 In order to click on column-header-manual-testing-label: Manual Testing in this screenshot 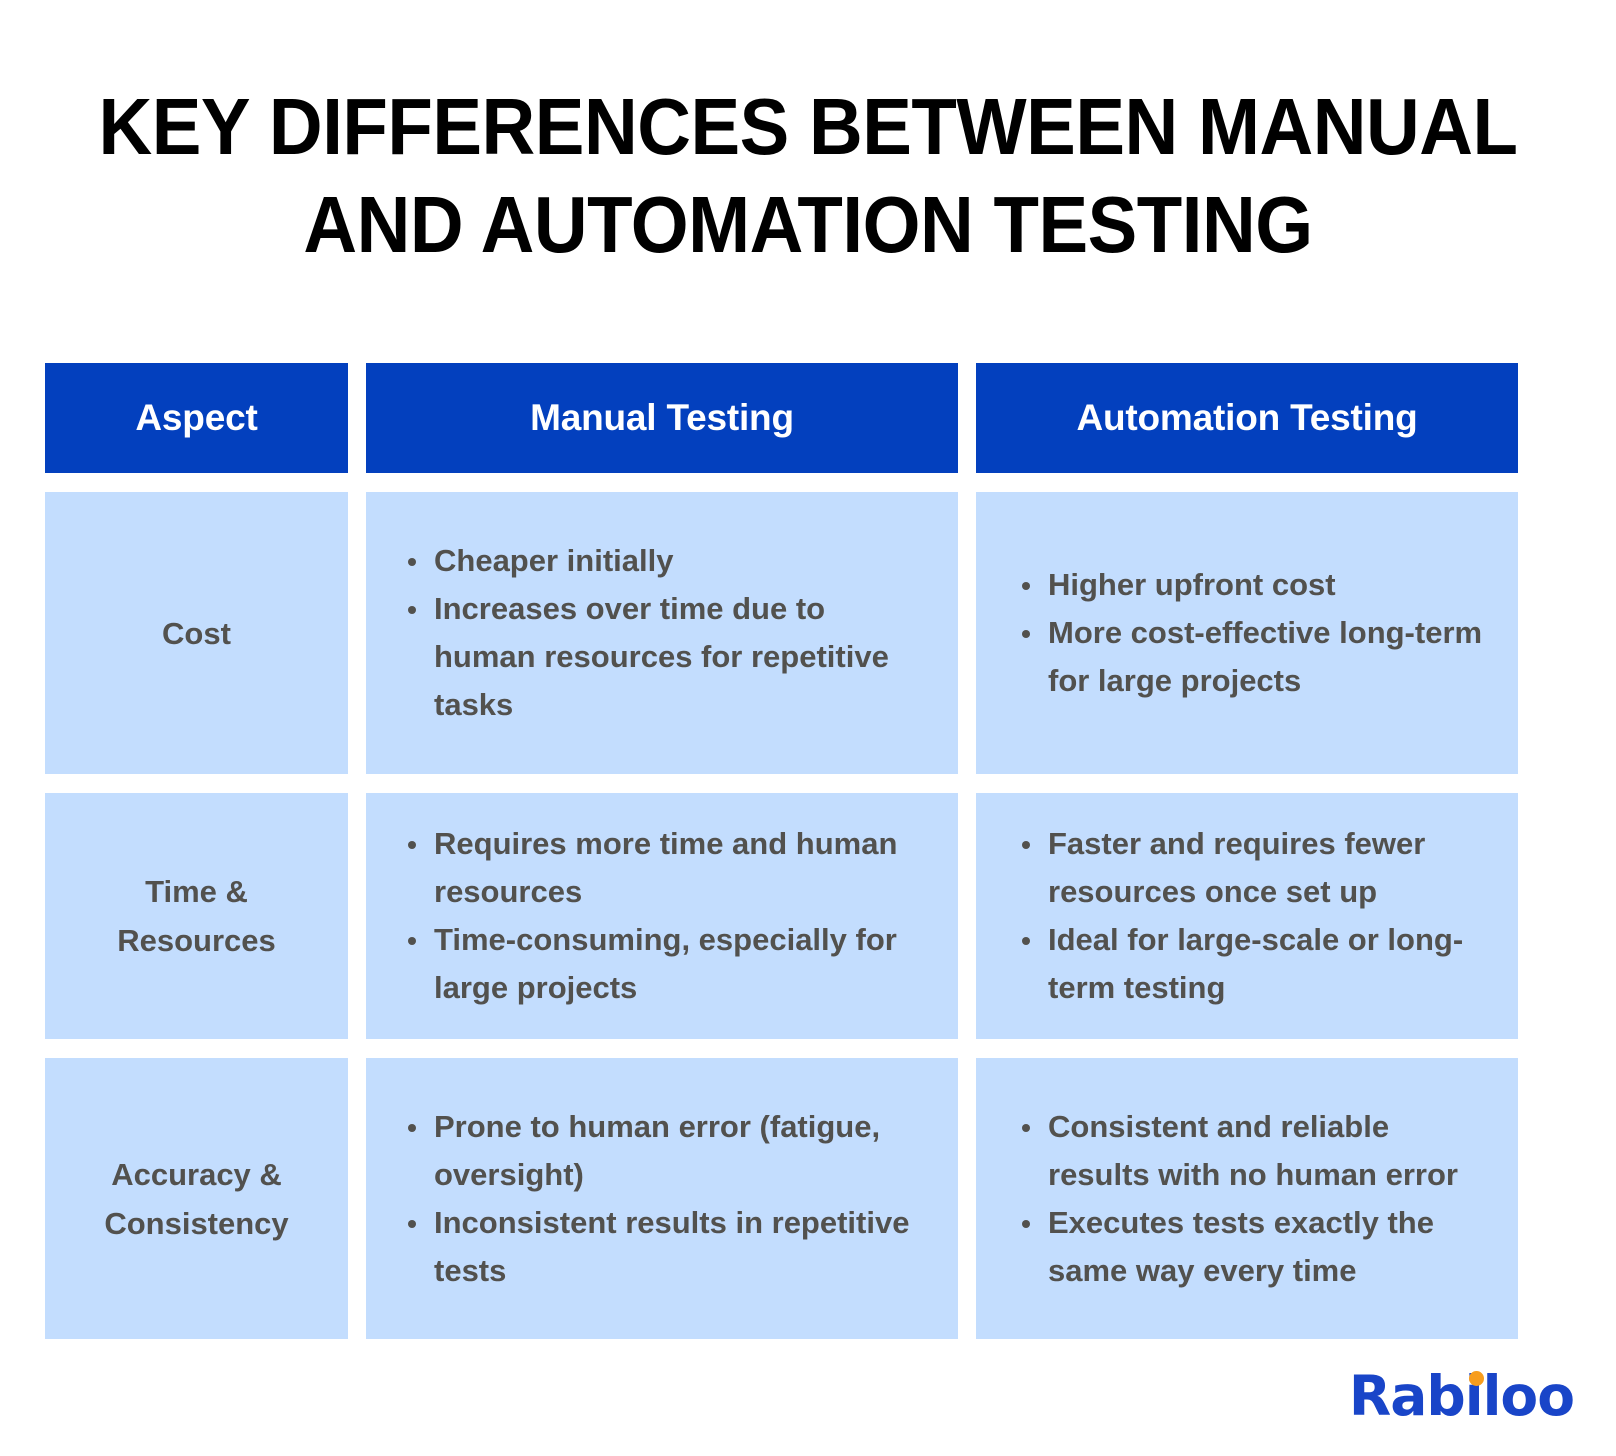, I will do `click(662, 417)`.